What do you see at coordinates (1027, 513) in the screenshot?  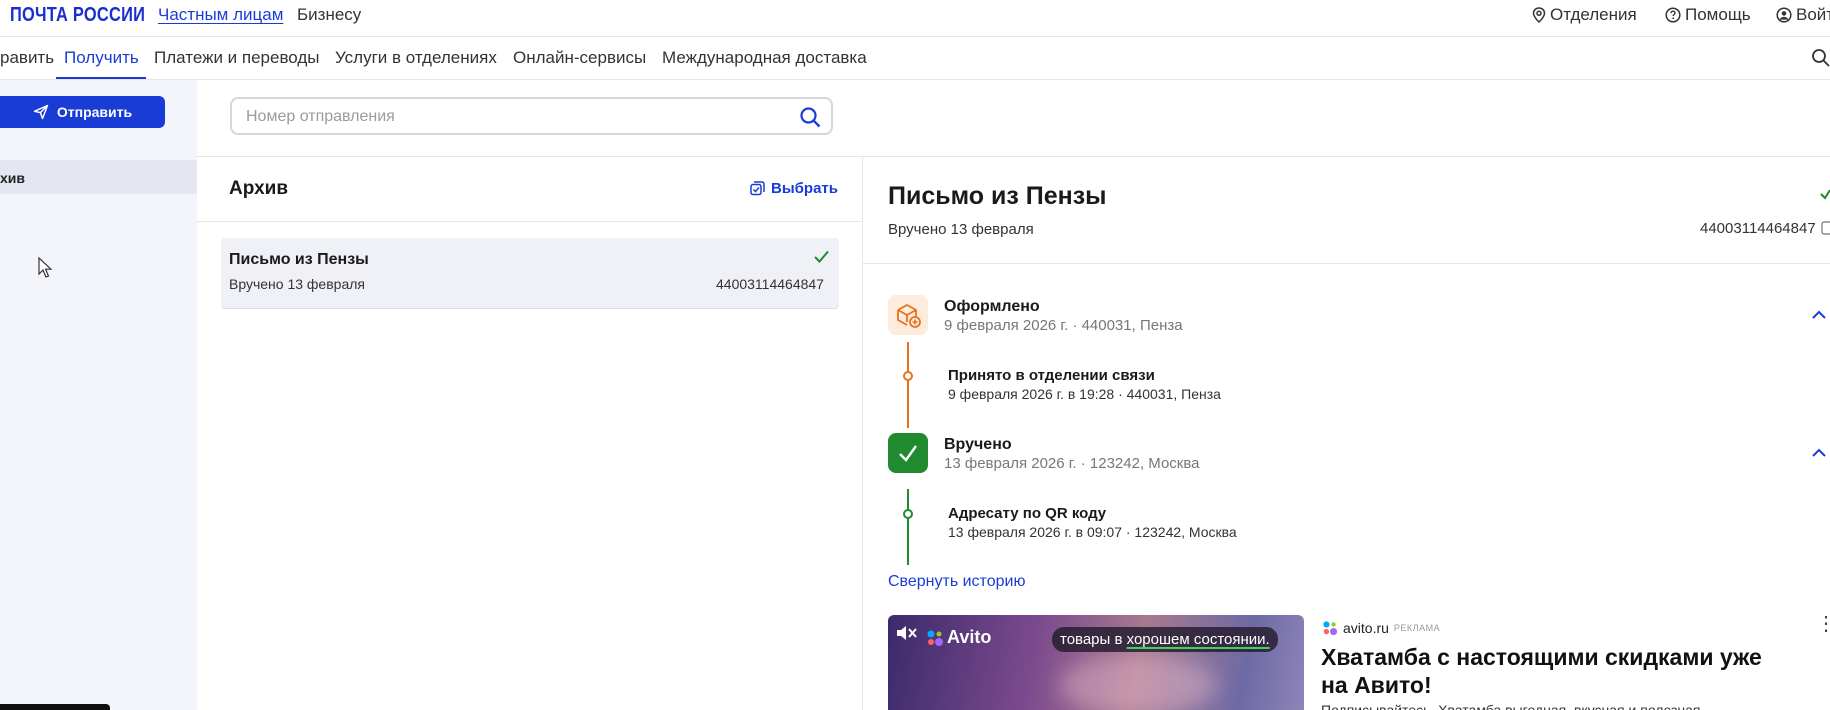 I see `event-title: Адресату по QR коду` at bounding box center [1027, 513].